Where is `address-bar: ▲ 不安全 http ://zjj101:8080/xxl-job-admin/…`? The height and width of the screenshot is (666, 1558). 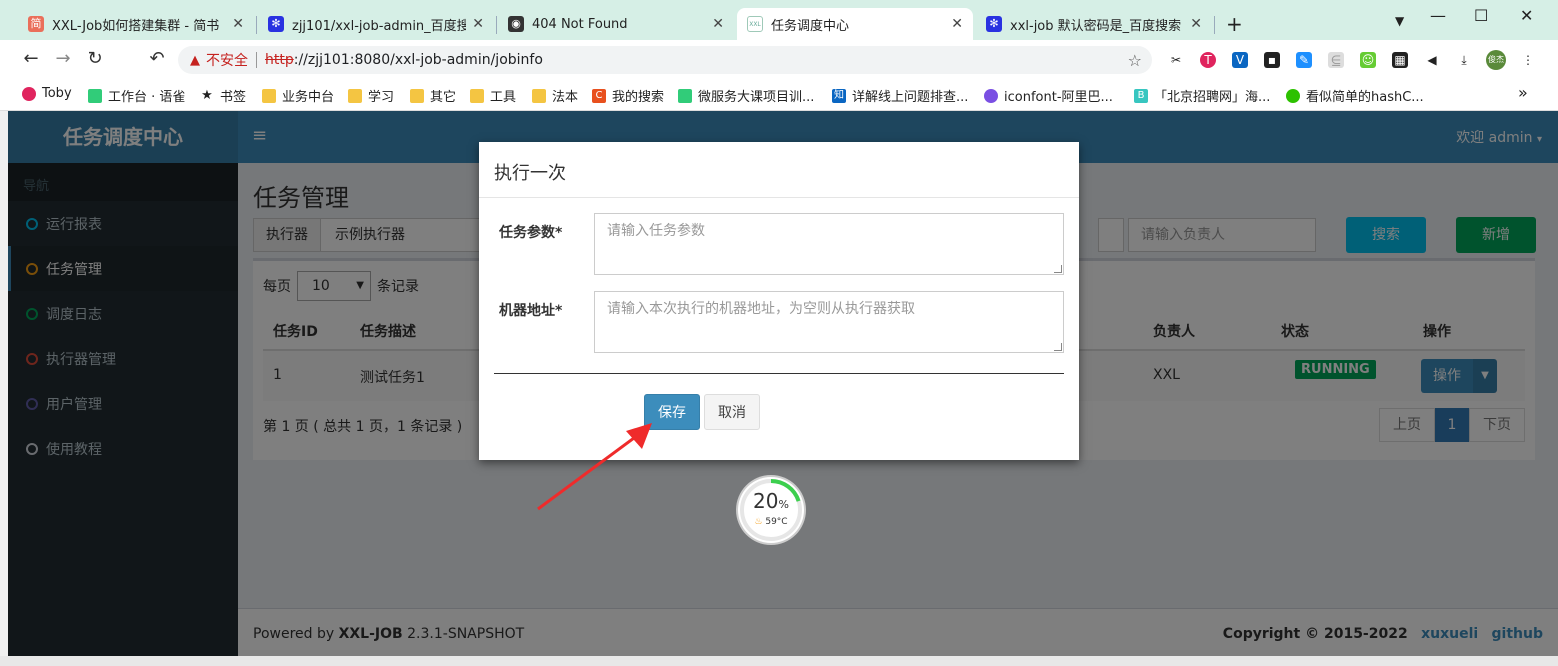
address-bar: ▲ 不安全 http ://zjj101:8080/xxl-job-admin/… is located at coordinates (665, 60).